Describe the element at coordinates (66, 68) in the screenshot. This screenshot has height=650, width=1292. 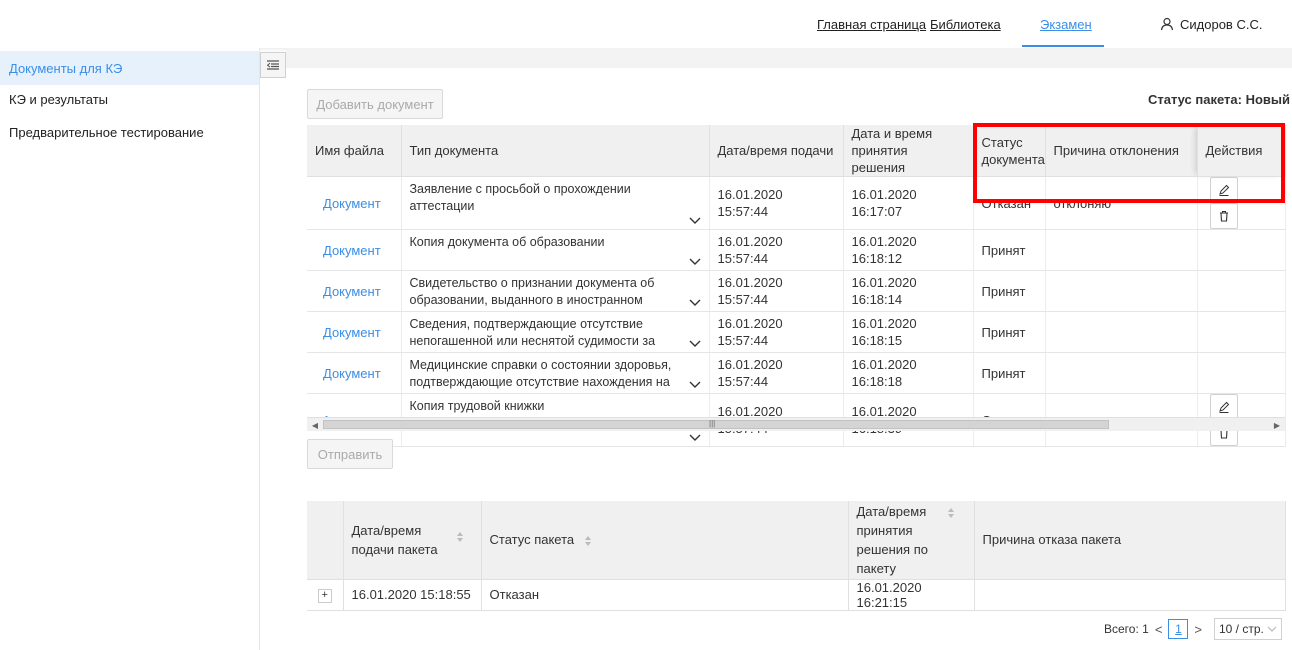
I see `sidebar-item-label: Документы для КЭ` at that location.